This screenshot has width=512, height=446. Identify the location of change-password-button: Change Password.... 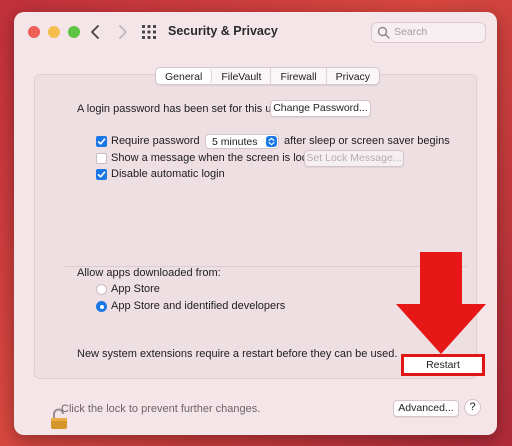
(320, 108).